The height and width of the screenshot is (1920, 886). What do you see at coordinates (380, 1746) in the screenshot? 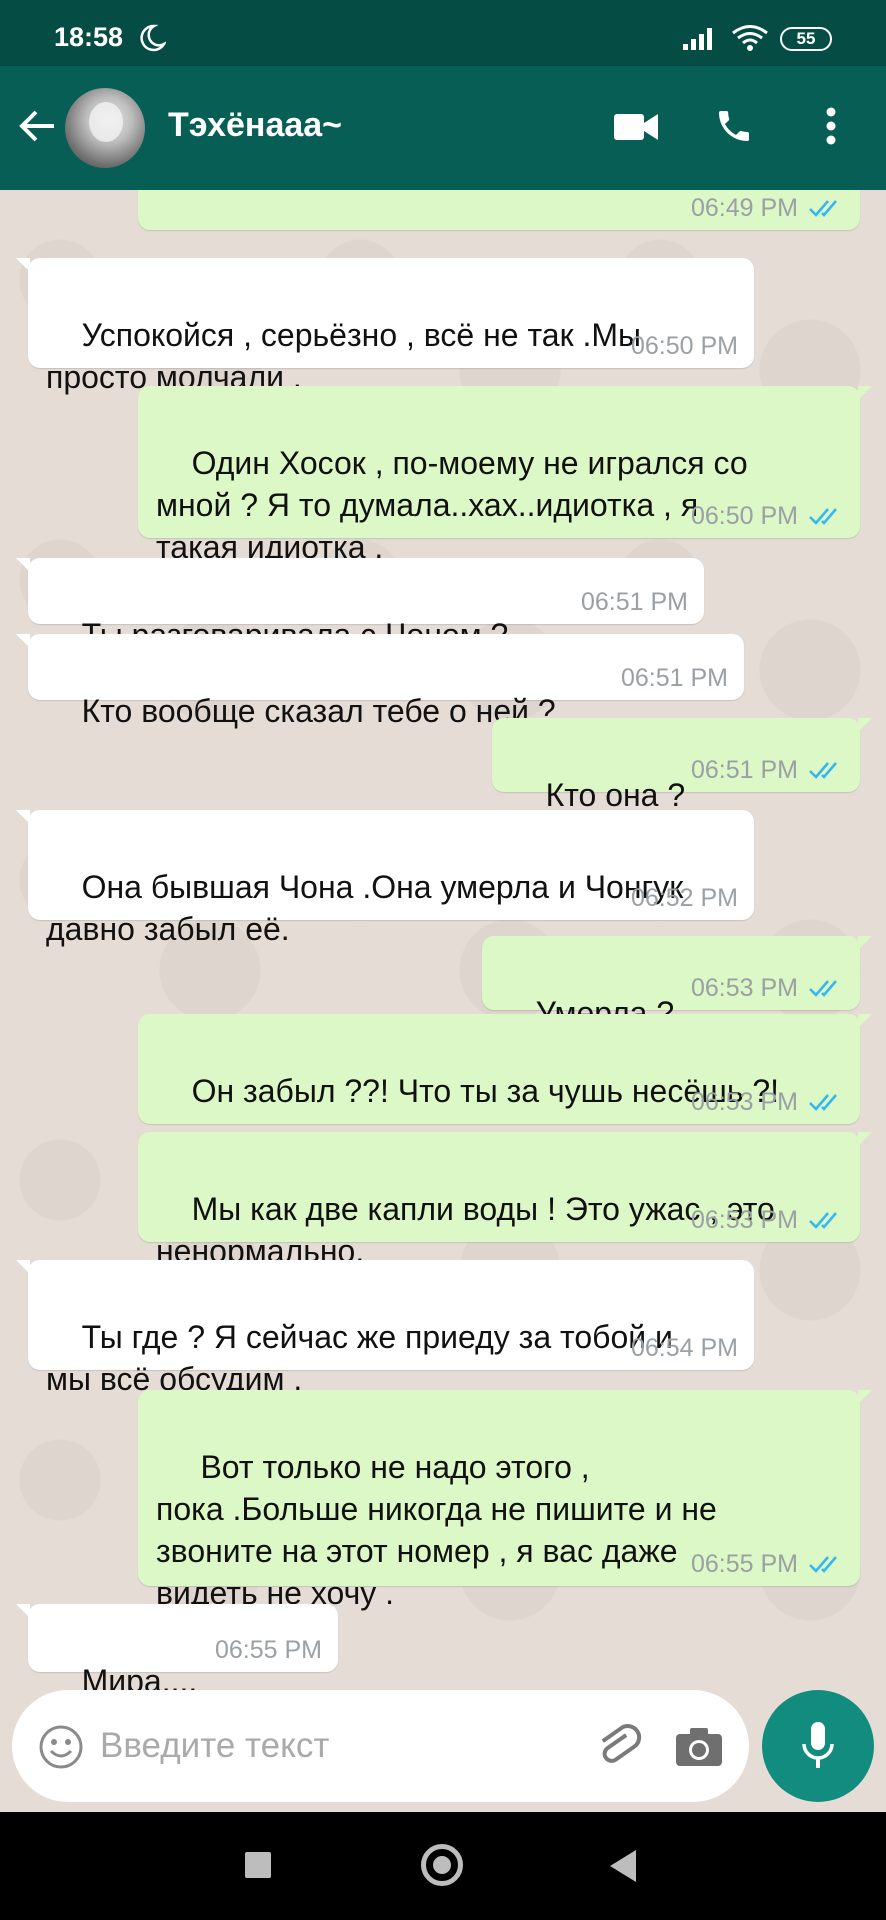
I see `message-composer: Введите текст` at bounding box center [380, 1746].